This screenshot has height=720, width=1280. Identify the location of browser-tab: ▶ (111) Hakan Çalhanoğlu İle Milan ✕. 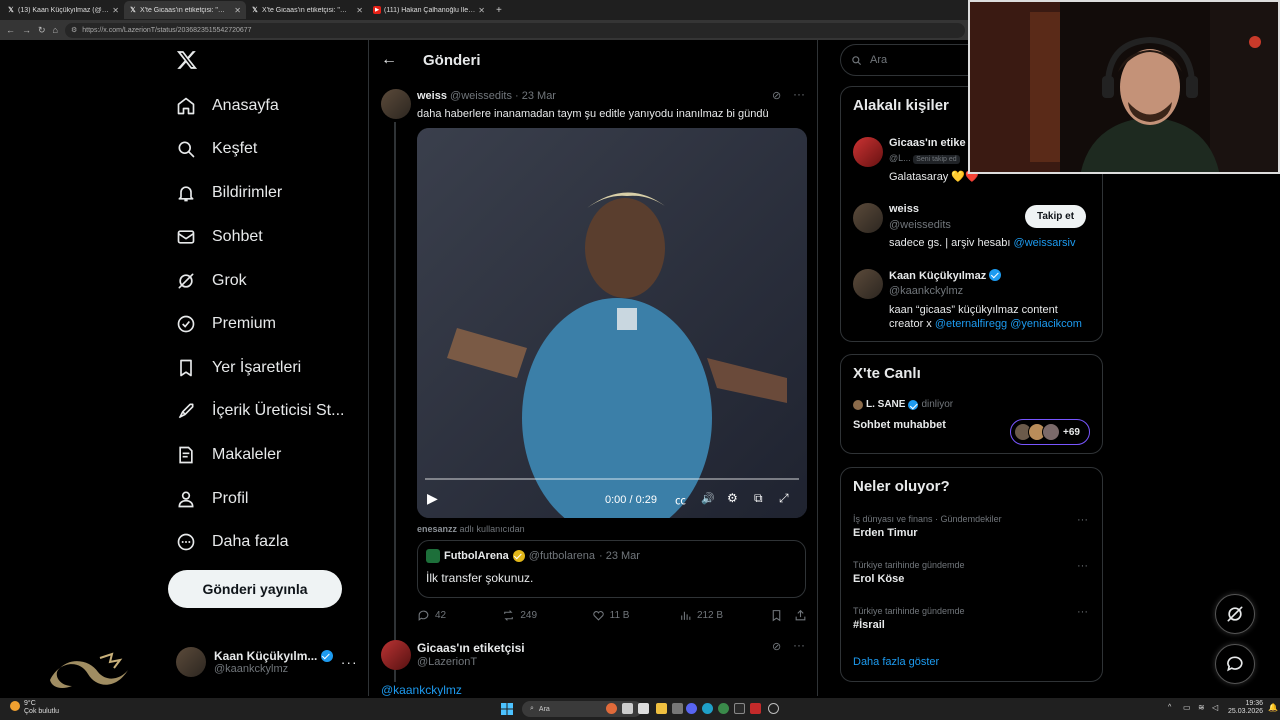
(429, 10).